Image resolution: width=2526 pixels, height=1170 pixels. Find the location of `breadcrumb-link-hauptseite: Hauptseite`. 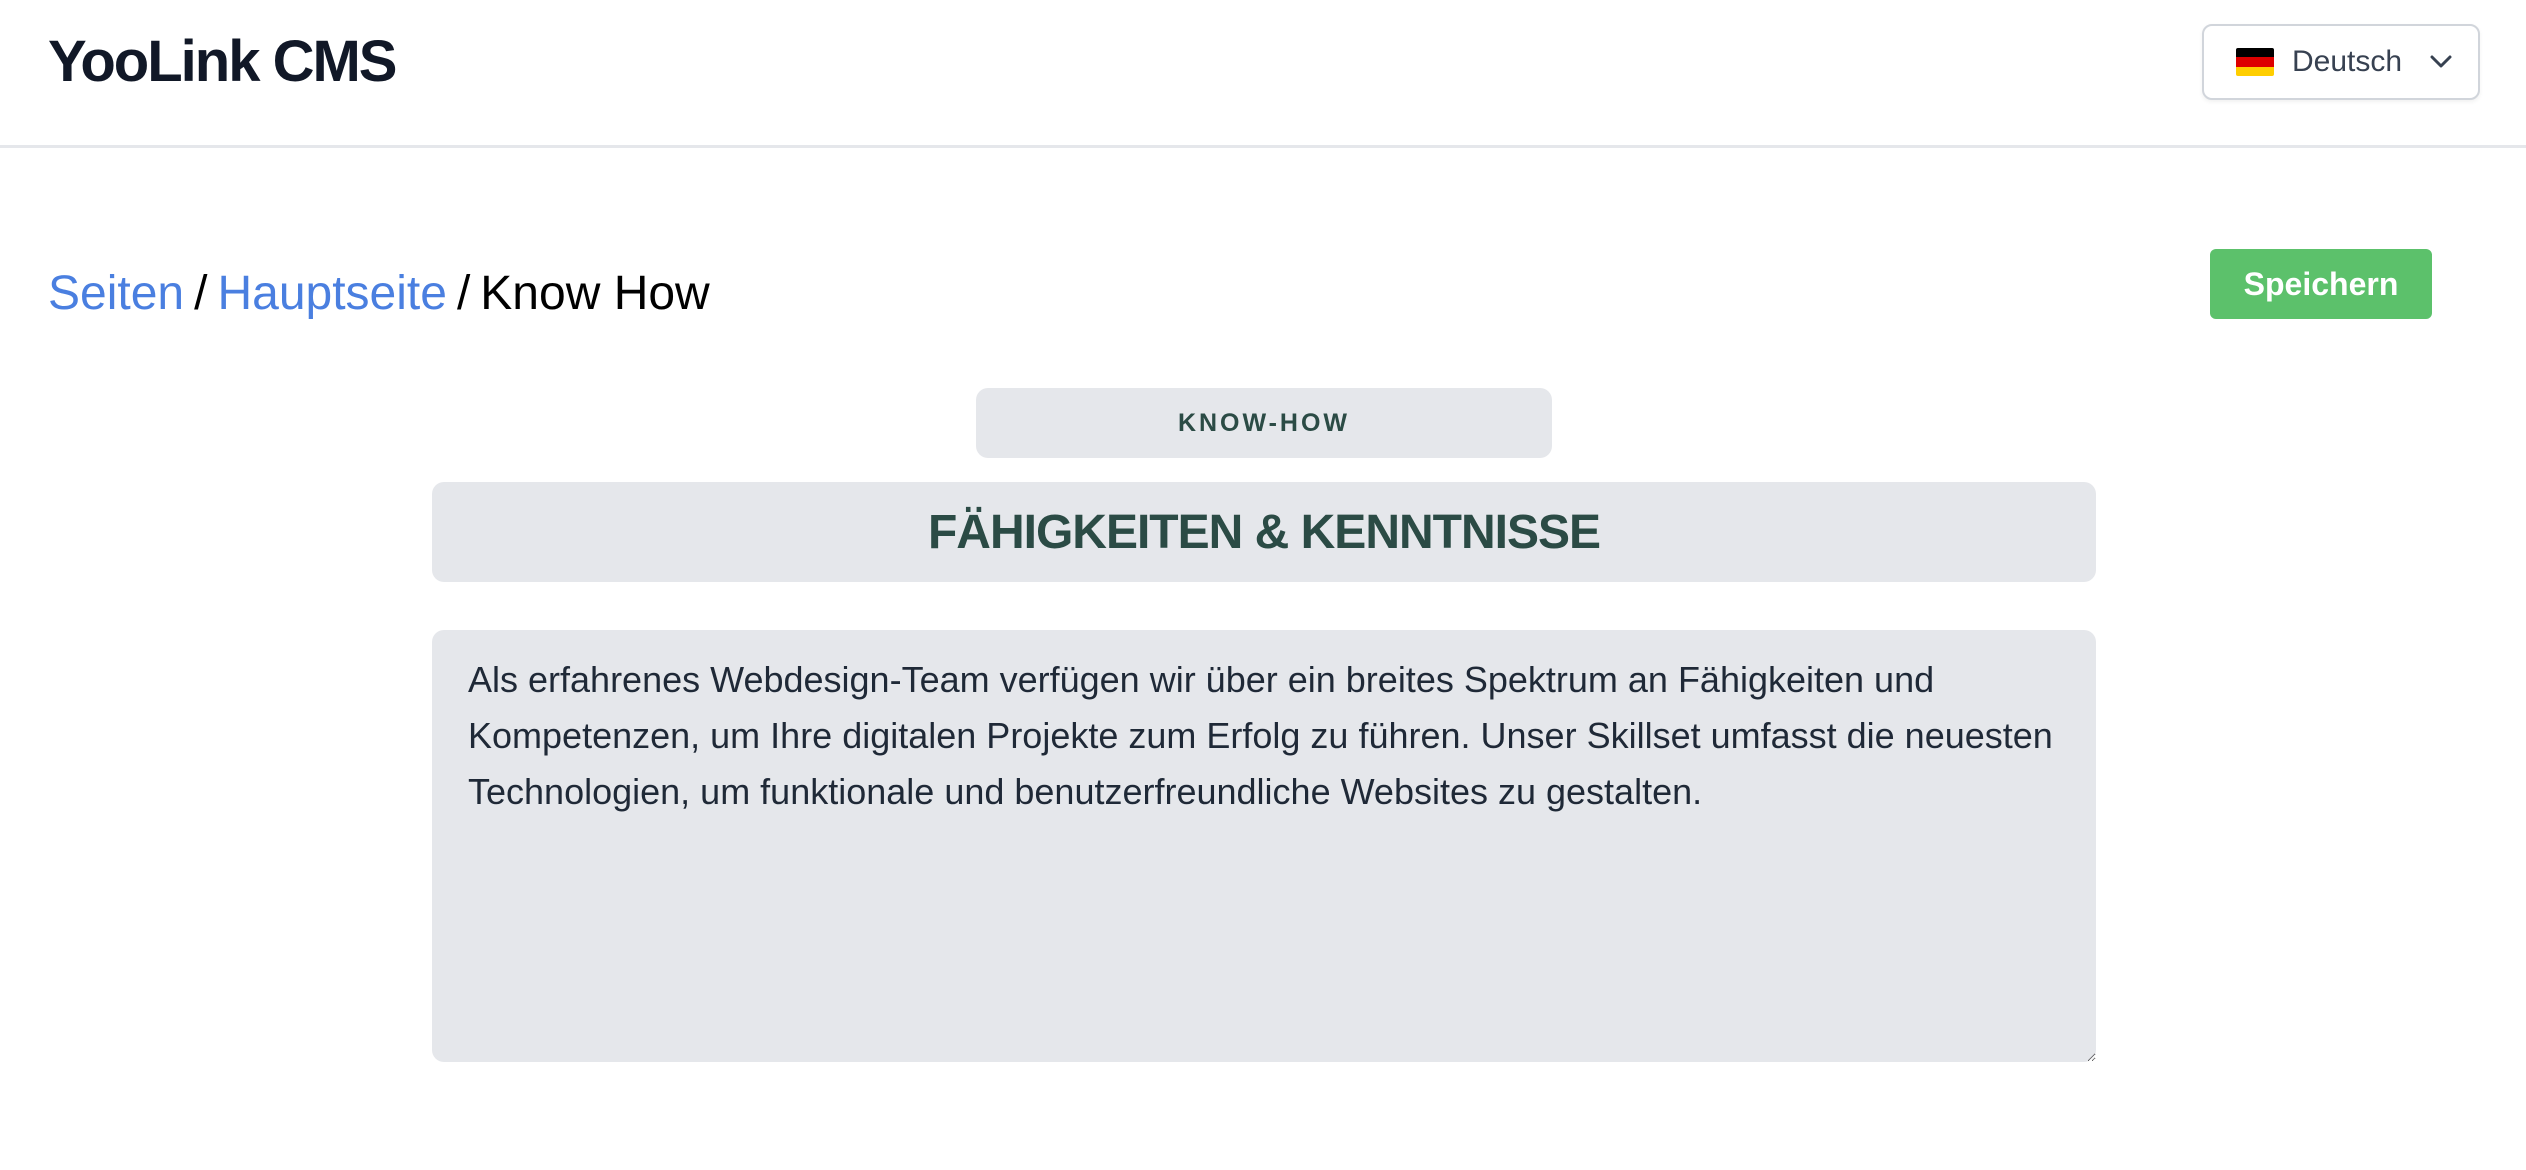

breadcrumb-link-hauptseite: Hauptseite is located at coordinates (331, 293).